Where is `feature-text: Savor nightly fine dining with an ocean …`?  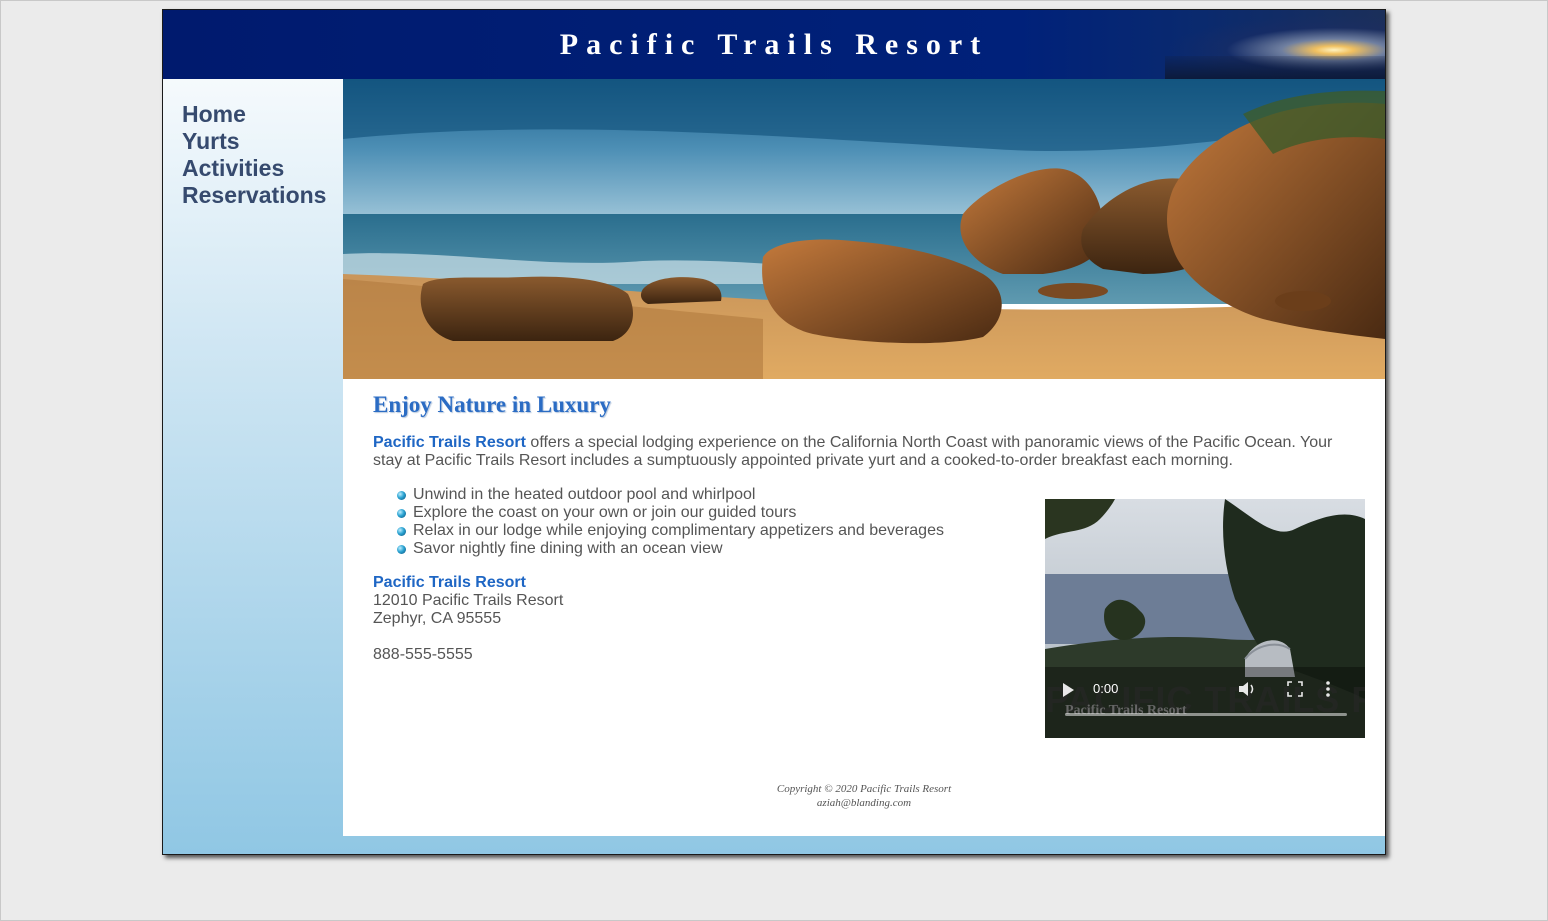
feature-text: Savor nightly fine dining with an ocean … is located at coordinates (568, 548).